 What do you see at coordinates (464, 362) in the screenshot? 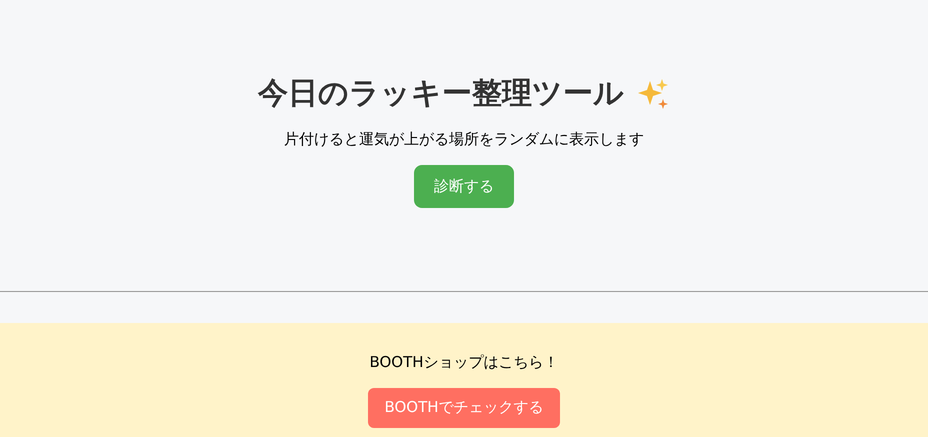
I see `shop-text: BOOTHショップはこちら！` at bounding box center [464, 362].